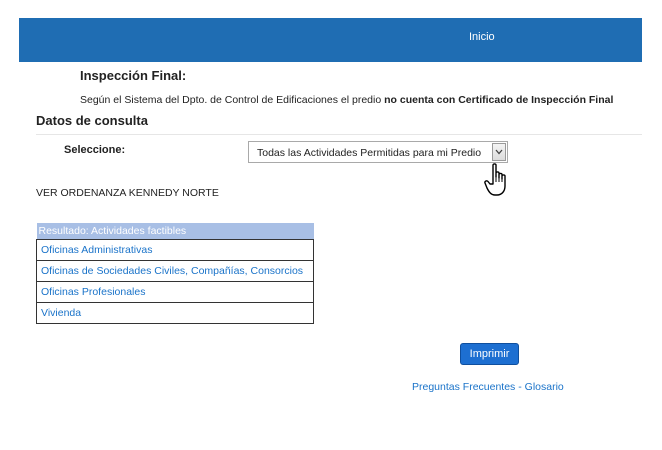 This screenshot has height=450, width=662. Describe the element at coordinates (175, 231) in the screenshot. I see `results-table-header: Resultado: Actividades factibles` at that location.